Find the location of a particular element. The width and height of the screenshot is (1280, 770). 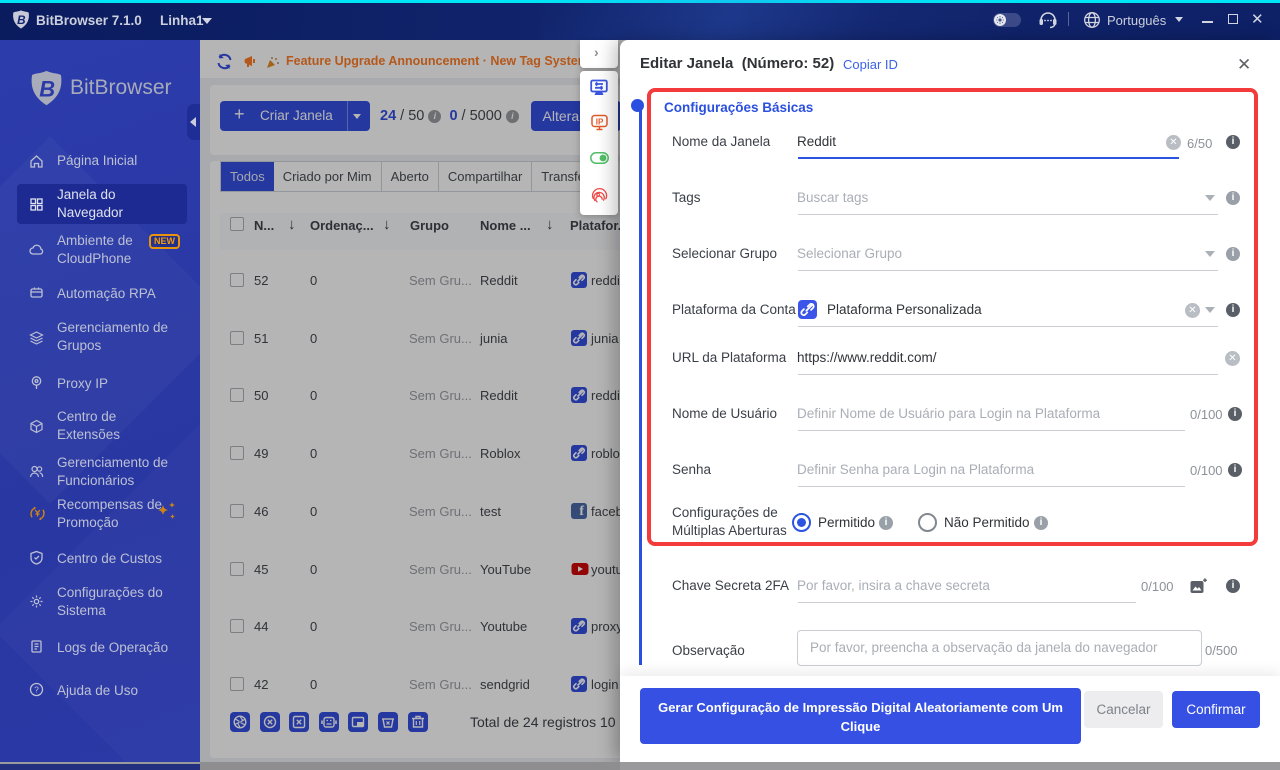

svg-text: IP is located at coordinates (600, 121).